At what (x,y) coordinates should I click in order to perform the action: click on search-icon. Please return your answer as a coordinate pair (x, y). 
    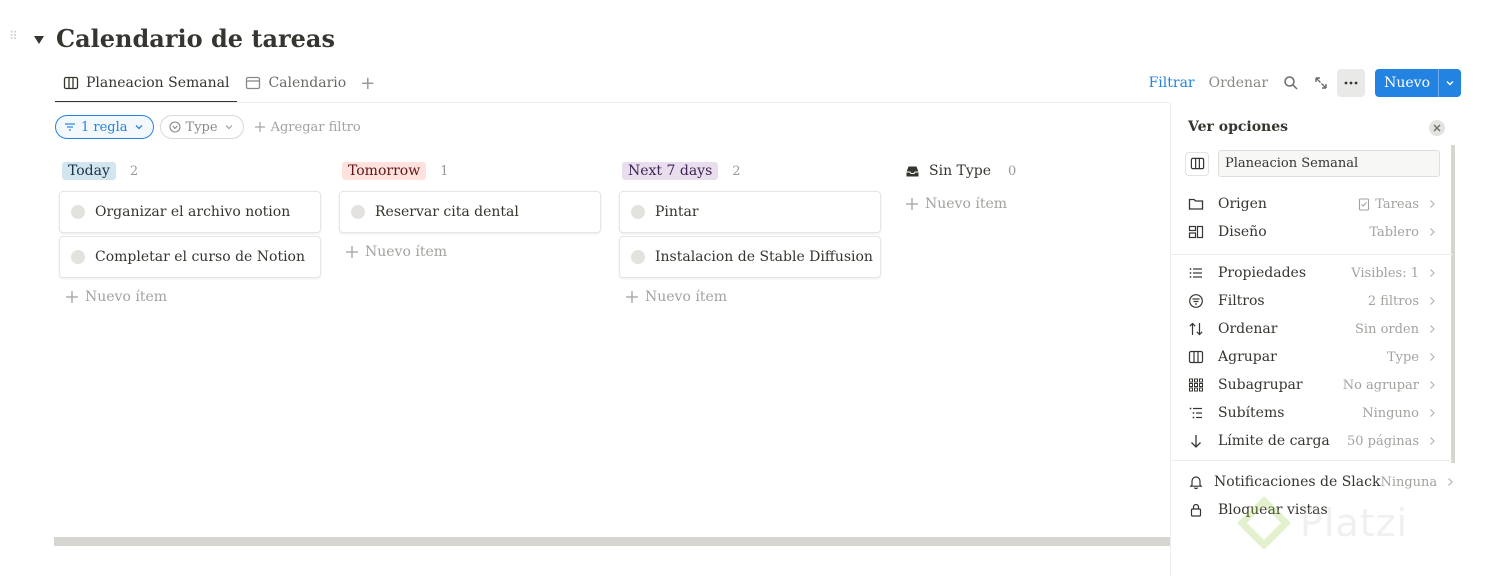
    Looking at the image, I should click on (1291, 83).